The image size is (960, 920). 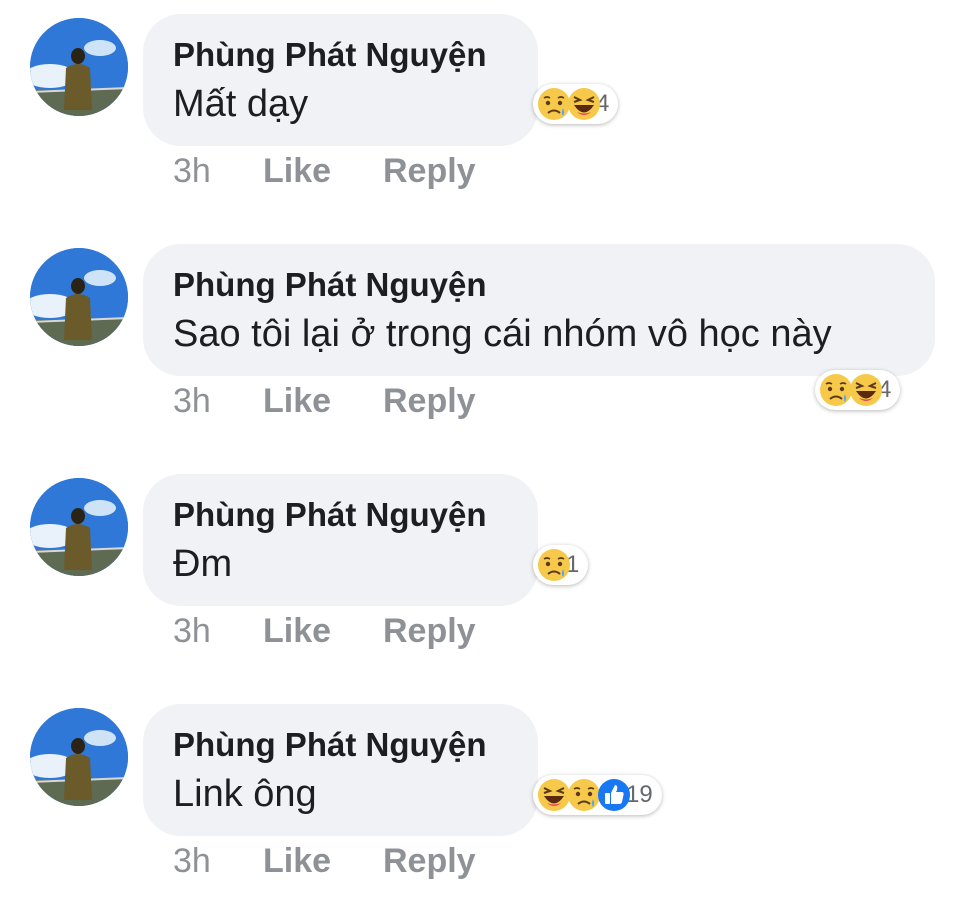 I want to click on comment-text: Đm, so click(x=203, y=564).